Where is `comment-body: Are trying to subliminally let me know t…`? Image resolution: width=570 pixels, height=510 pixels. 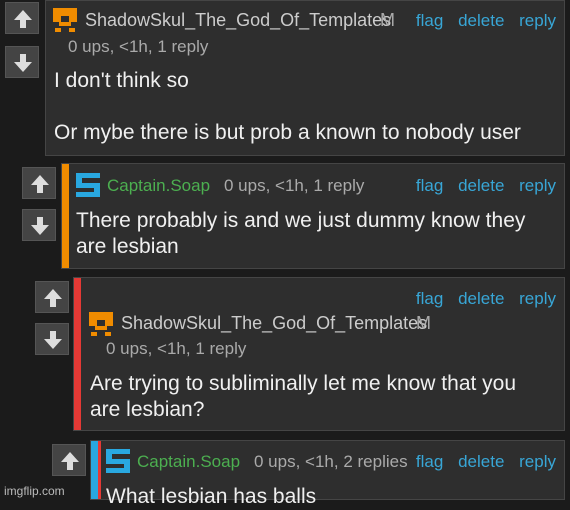 comment-body: Are trying to subliminally let me know t… is located at coordinates (325, 397).